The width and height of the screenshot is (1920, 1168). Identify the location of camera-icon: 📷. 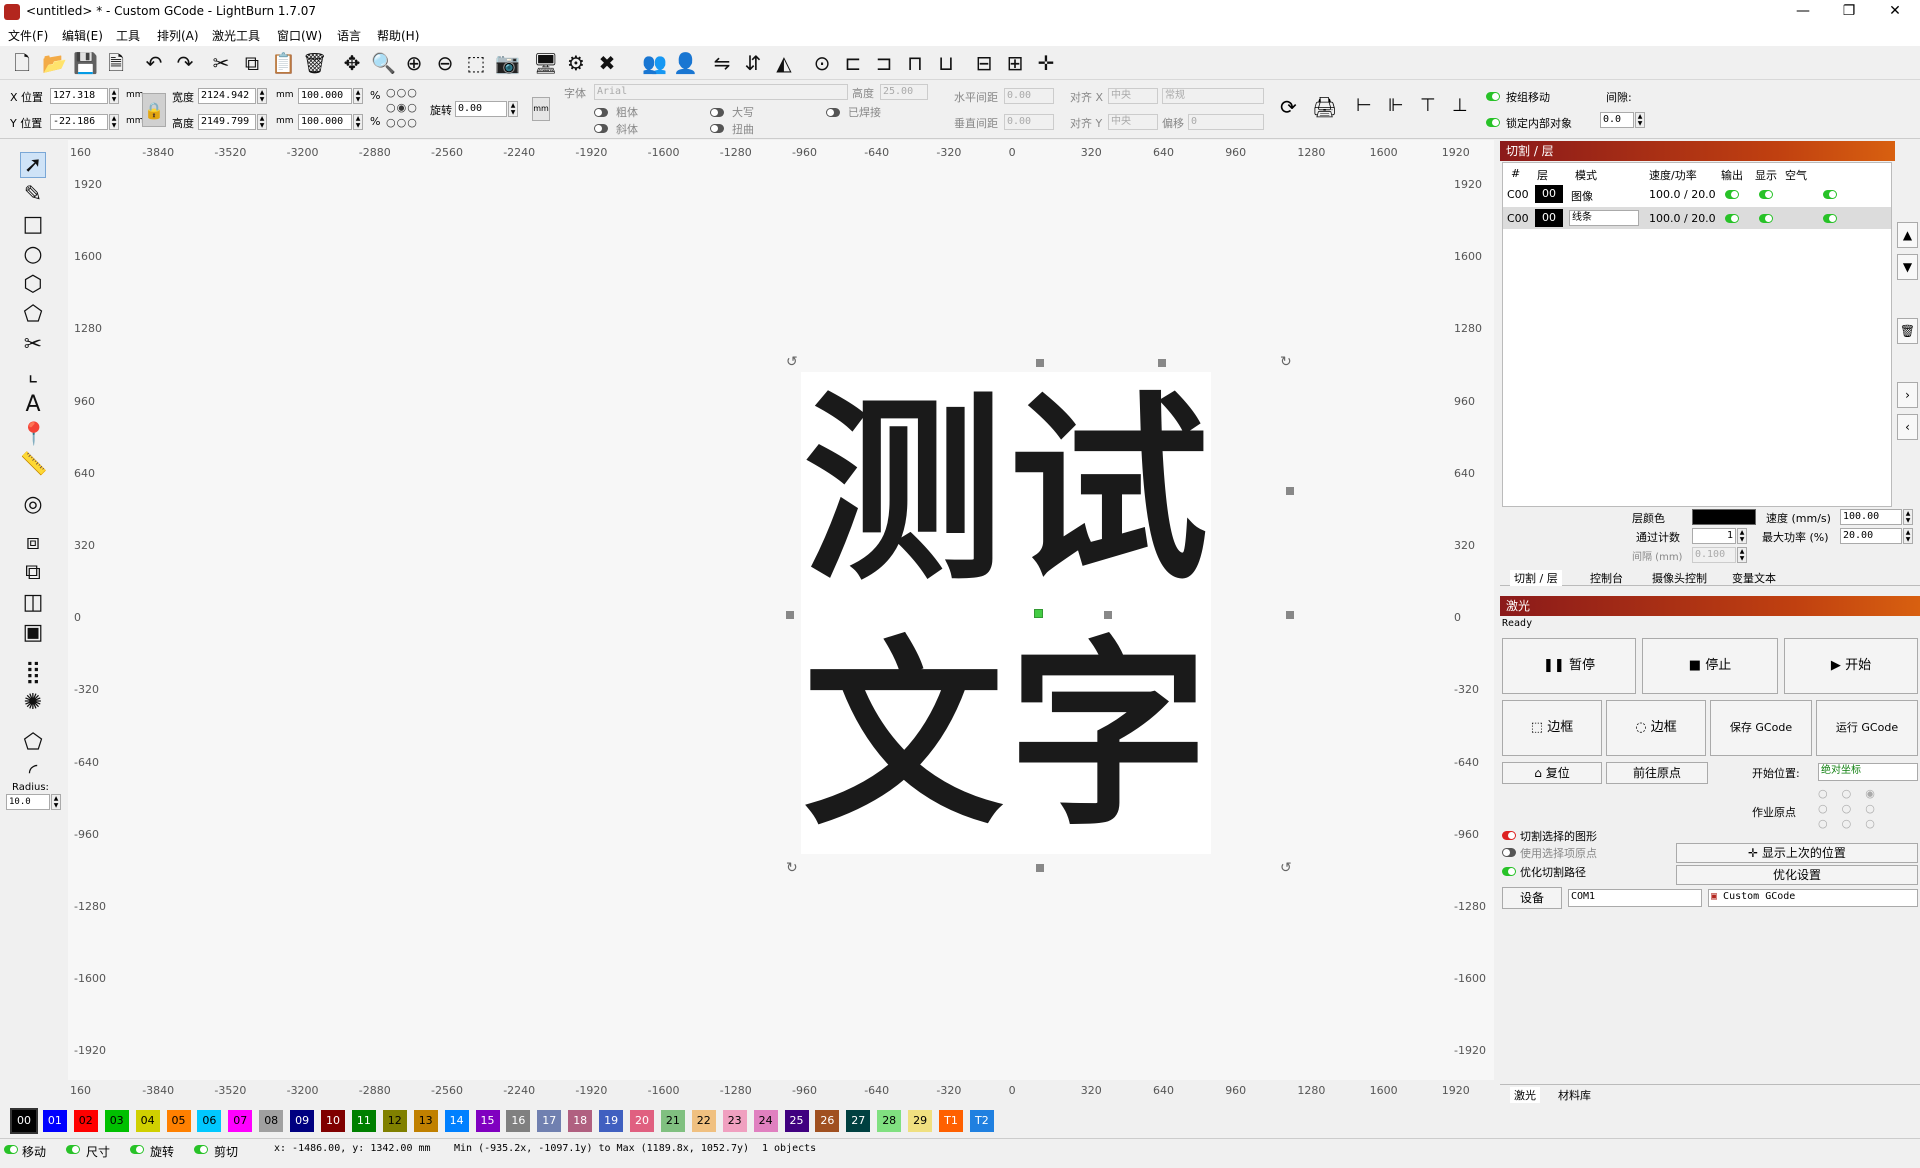
(507, 63).